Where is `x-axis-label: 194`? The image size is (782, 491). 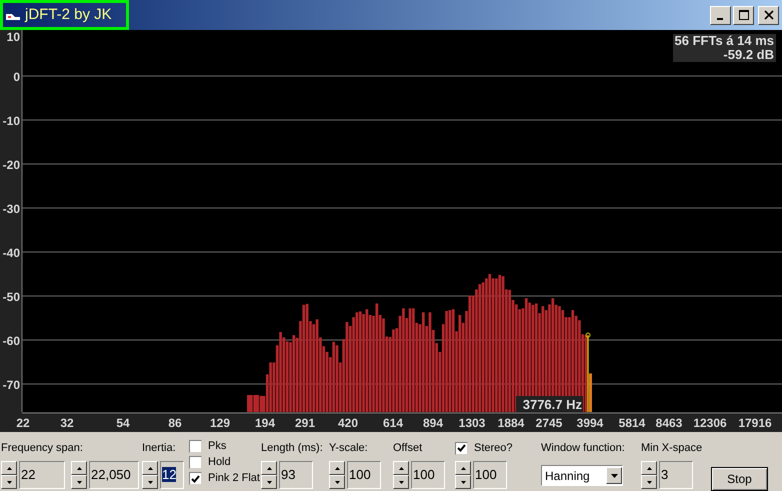
x-axis-label: 194 is located at coordinates (265, 423).